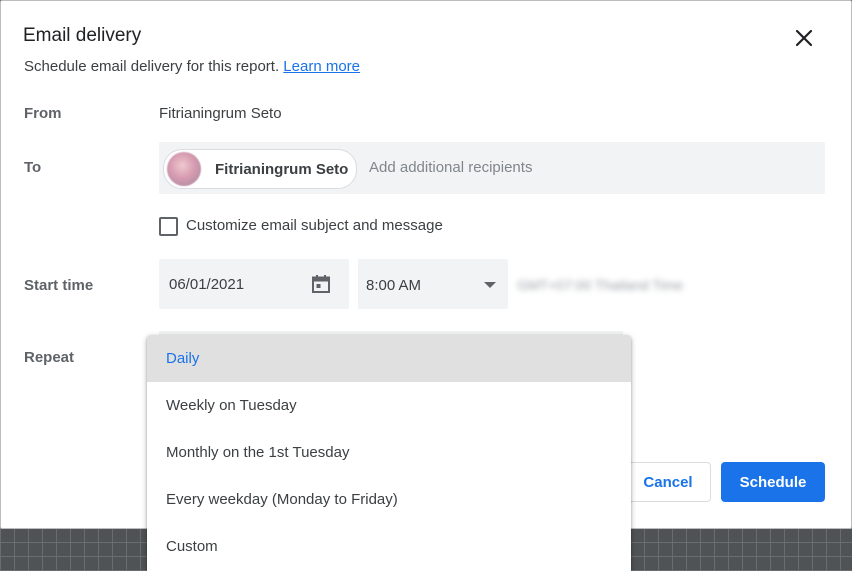 The image size is (852, 571). What do you see at coordinates (450, 167) in the screenshot?
I see `add-recipients-input: Add additional recipients` at bounding box center [450, 167].